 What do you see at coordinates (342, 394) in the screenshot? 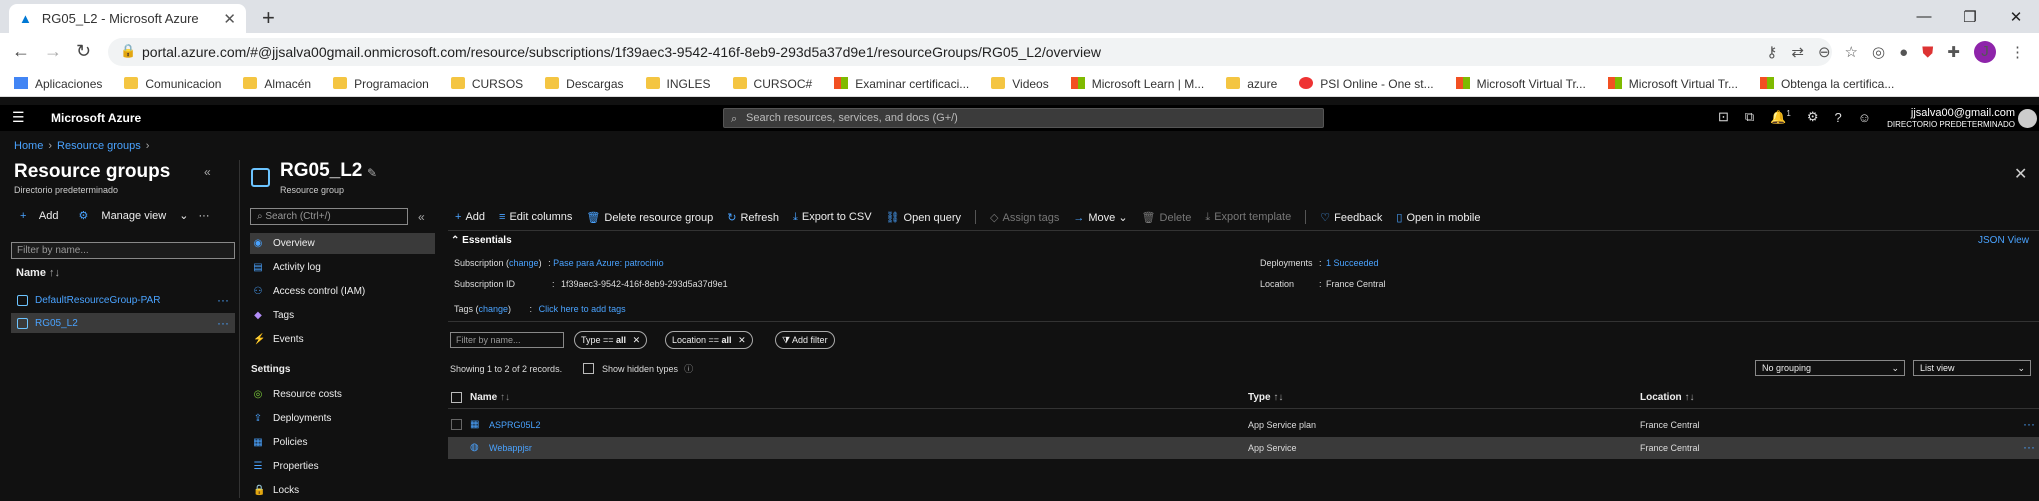
I see `menu-item-resource-costs: ◎ Resource costs` at bounding box center [342, 394].